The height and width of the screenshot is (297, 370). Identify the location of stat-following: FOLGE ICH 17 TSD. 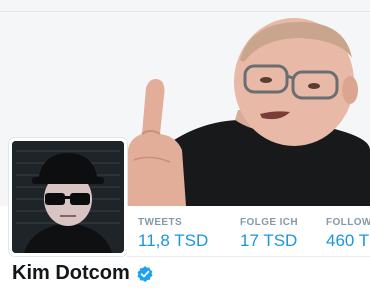
(280, 231).